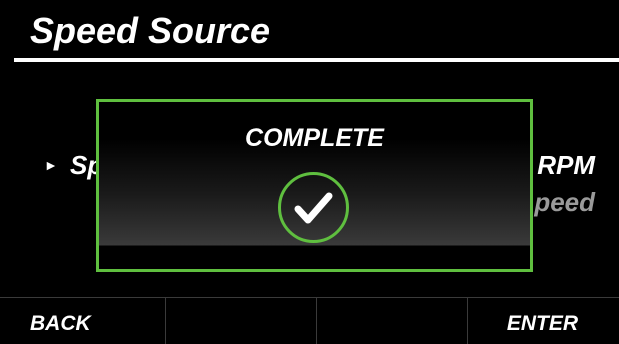 The image size is (619, 344). I want to click on back-button: BACK, so click(82, 321).